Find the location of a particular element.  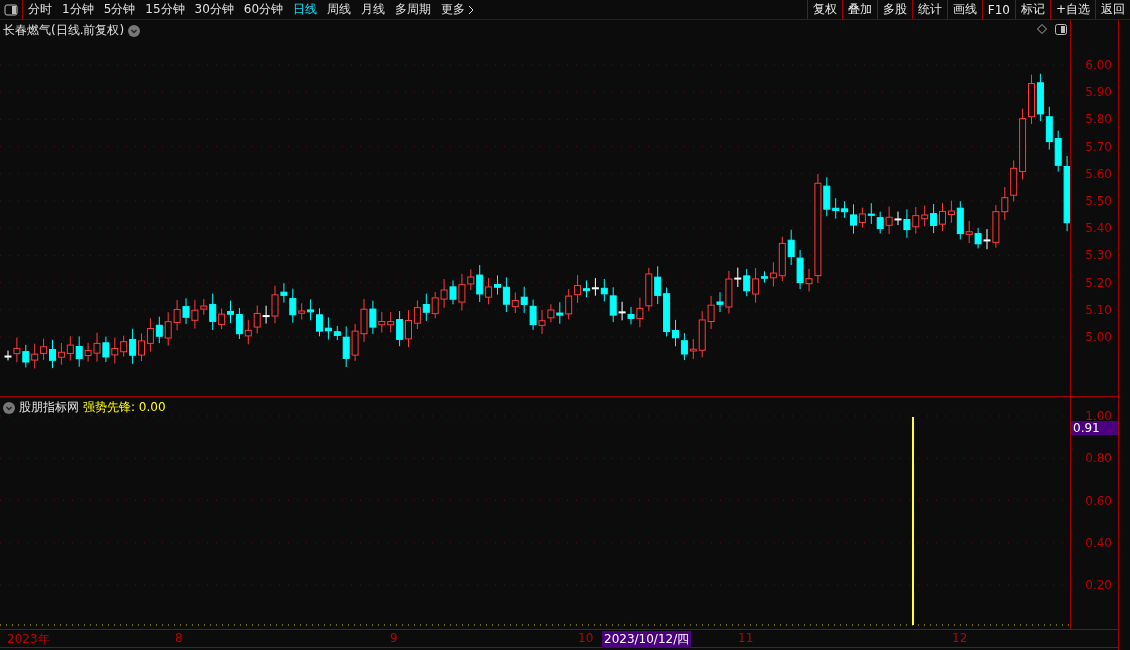

date-axis-label: 10 is located at coordinates (586, 638).